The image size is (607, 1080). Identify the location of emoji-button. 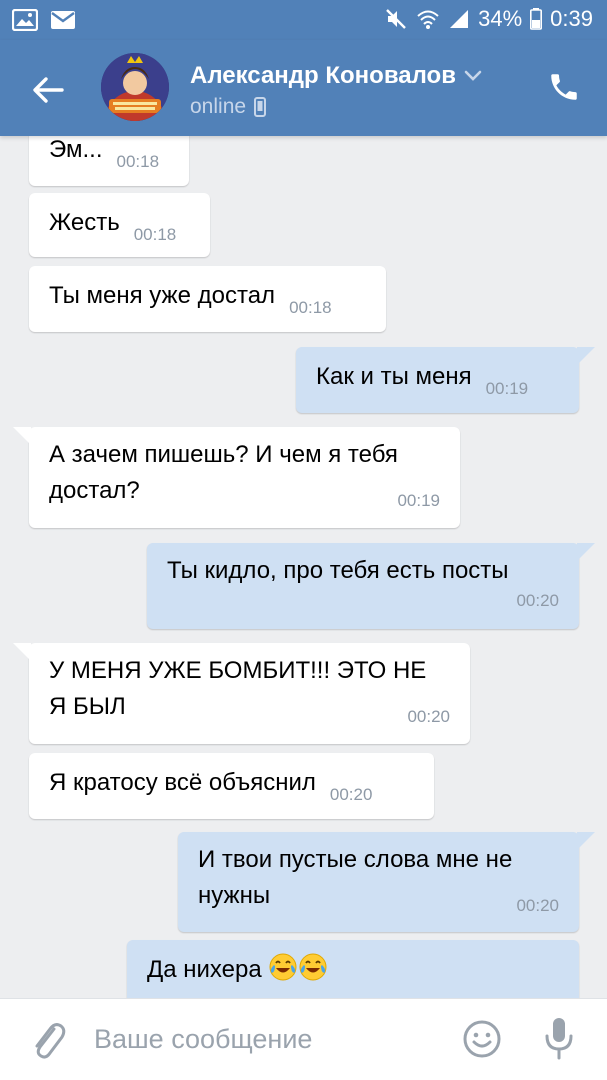
(482, 1039).